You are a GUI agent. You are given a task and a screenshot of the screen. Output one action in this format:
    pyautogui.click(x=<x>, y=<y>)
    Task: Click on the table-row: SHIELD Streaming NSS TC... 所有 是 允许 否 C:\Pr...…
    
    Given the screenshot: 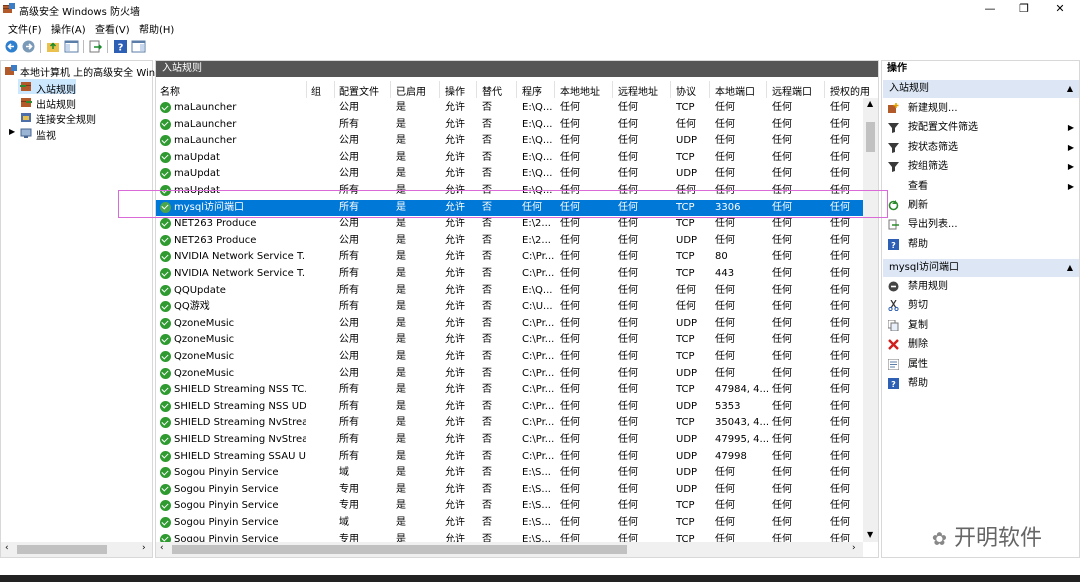 What is the action you would take?
    pyautogui.click(x=509, y=390)
    